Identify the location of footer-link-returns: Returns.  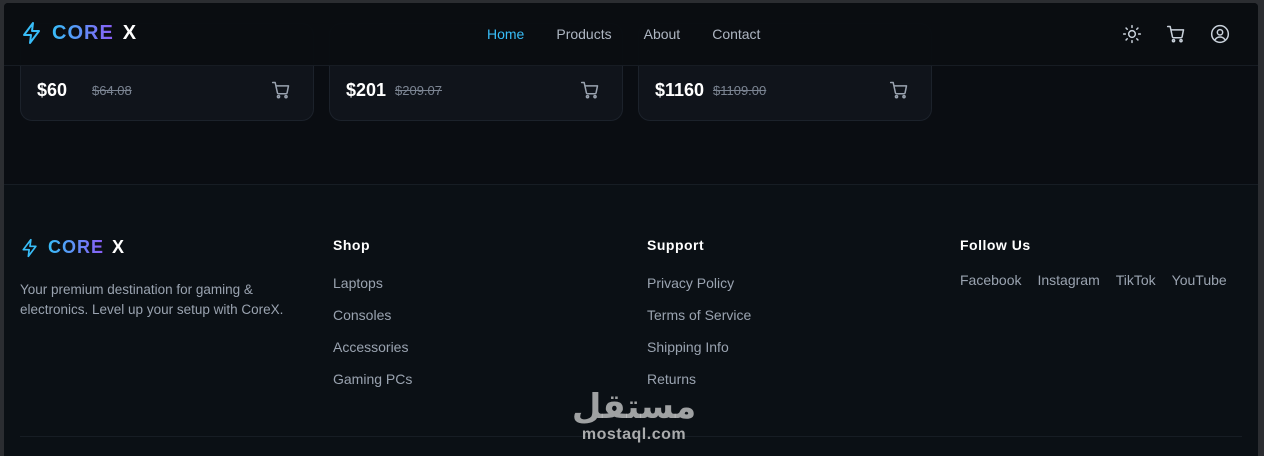
(699, 387).